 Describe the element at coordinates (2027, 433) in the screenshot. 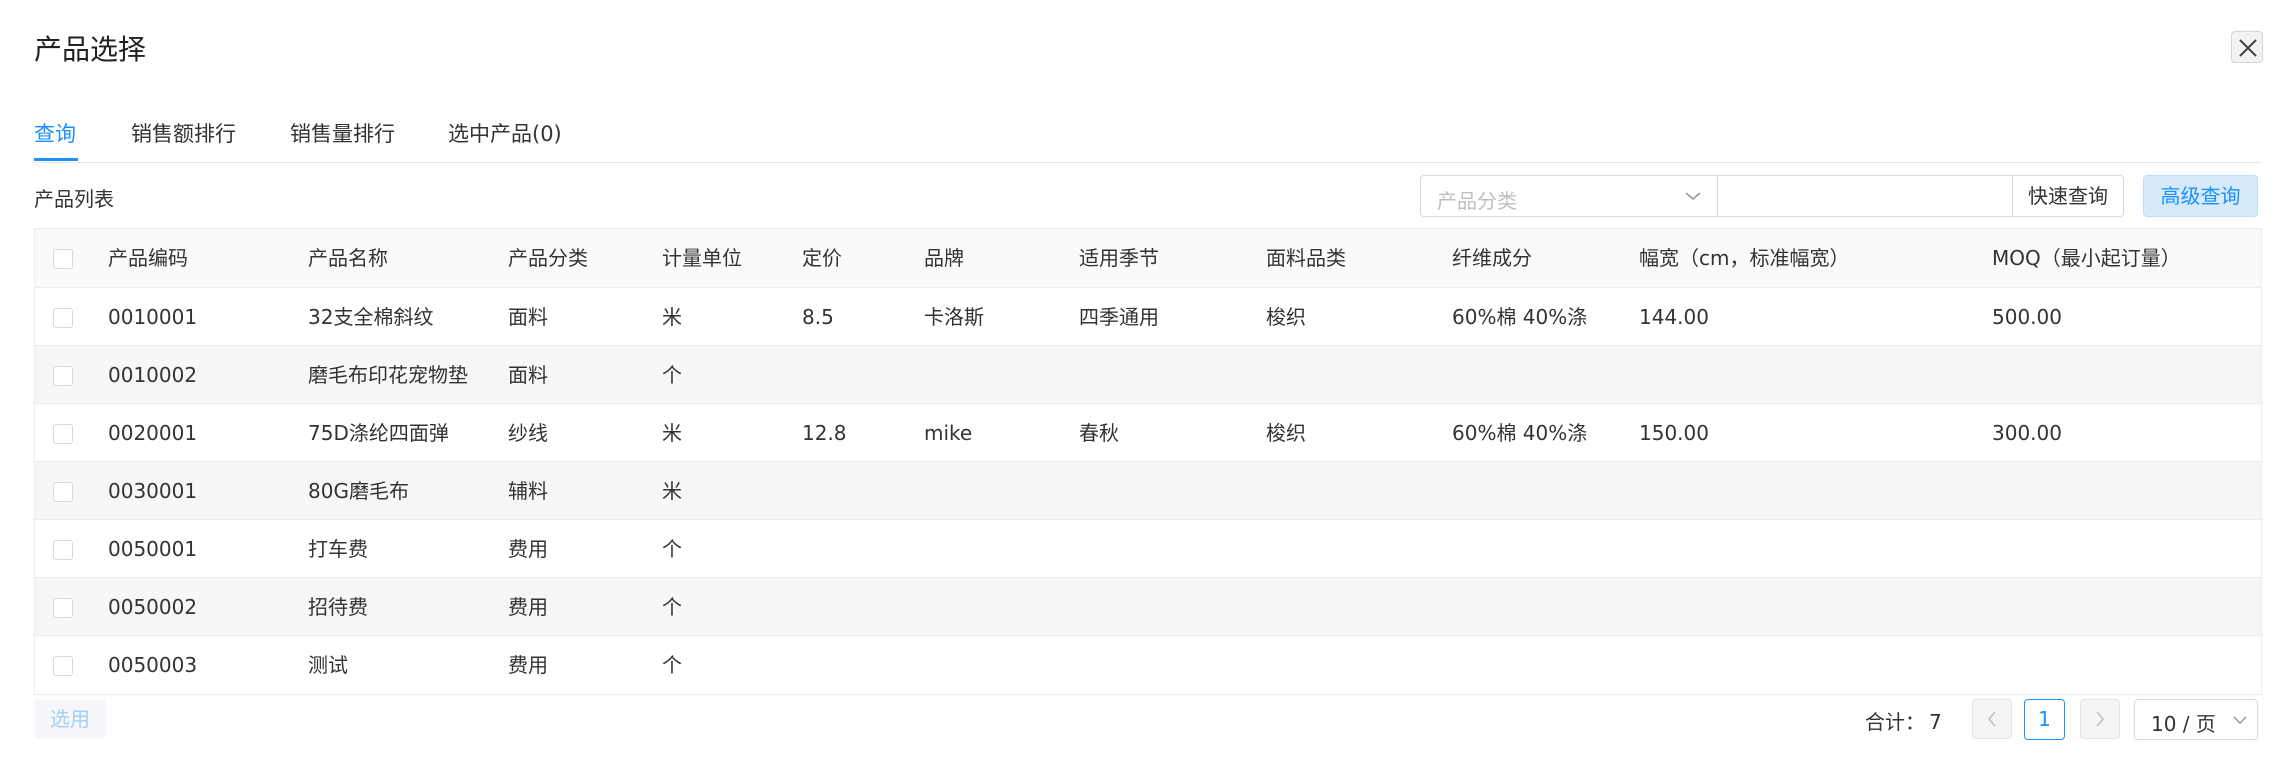

I see `cell-moq: 300.00` at that location.